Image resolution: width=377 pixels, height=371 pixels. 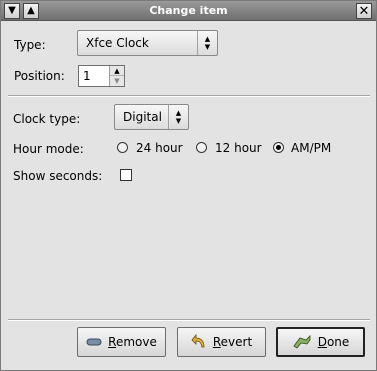 I want to click on position-spinbutton: 1 ▲ ▼, so click(x=101, y=76).